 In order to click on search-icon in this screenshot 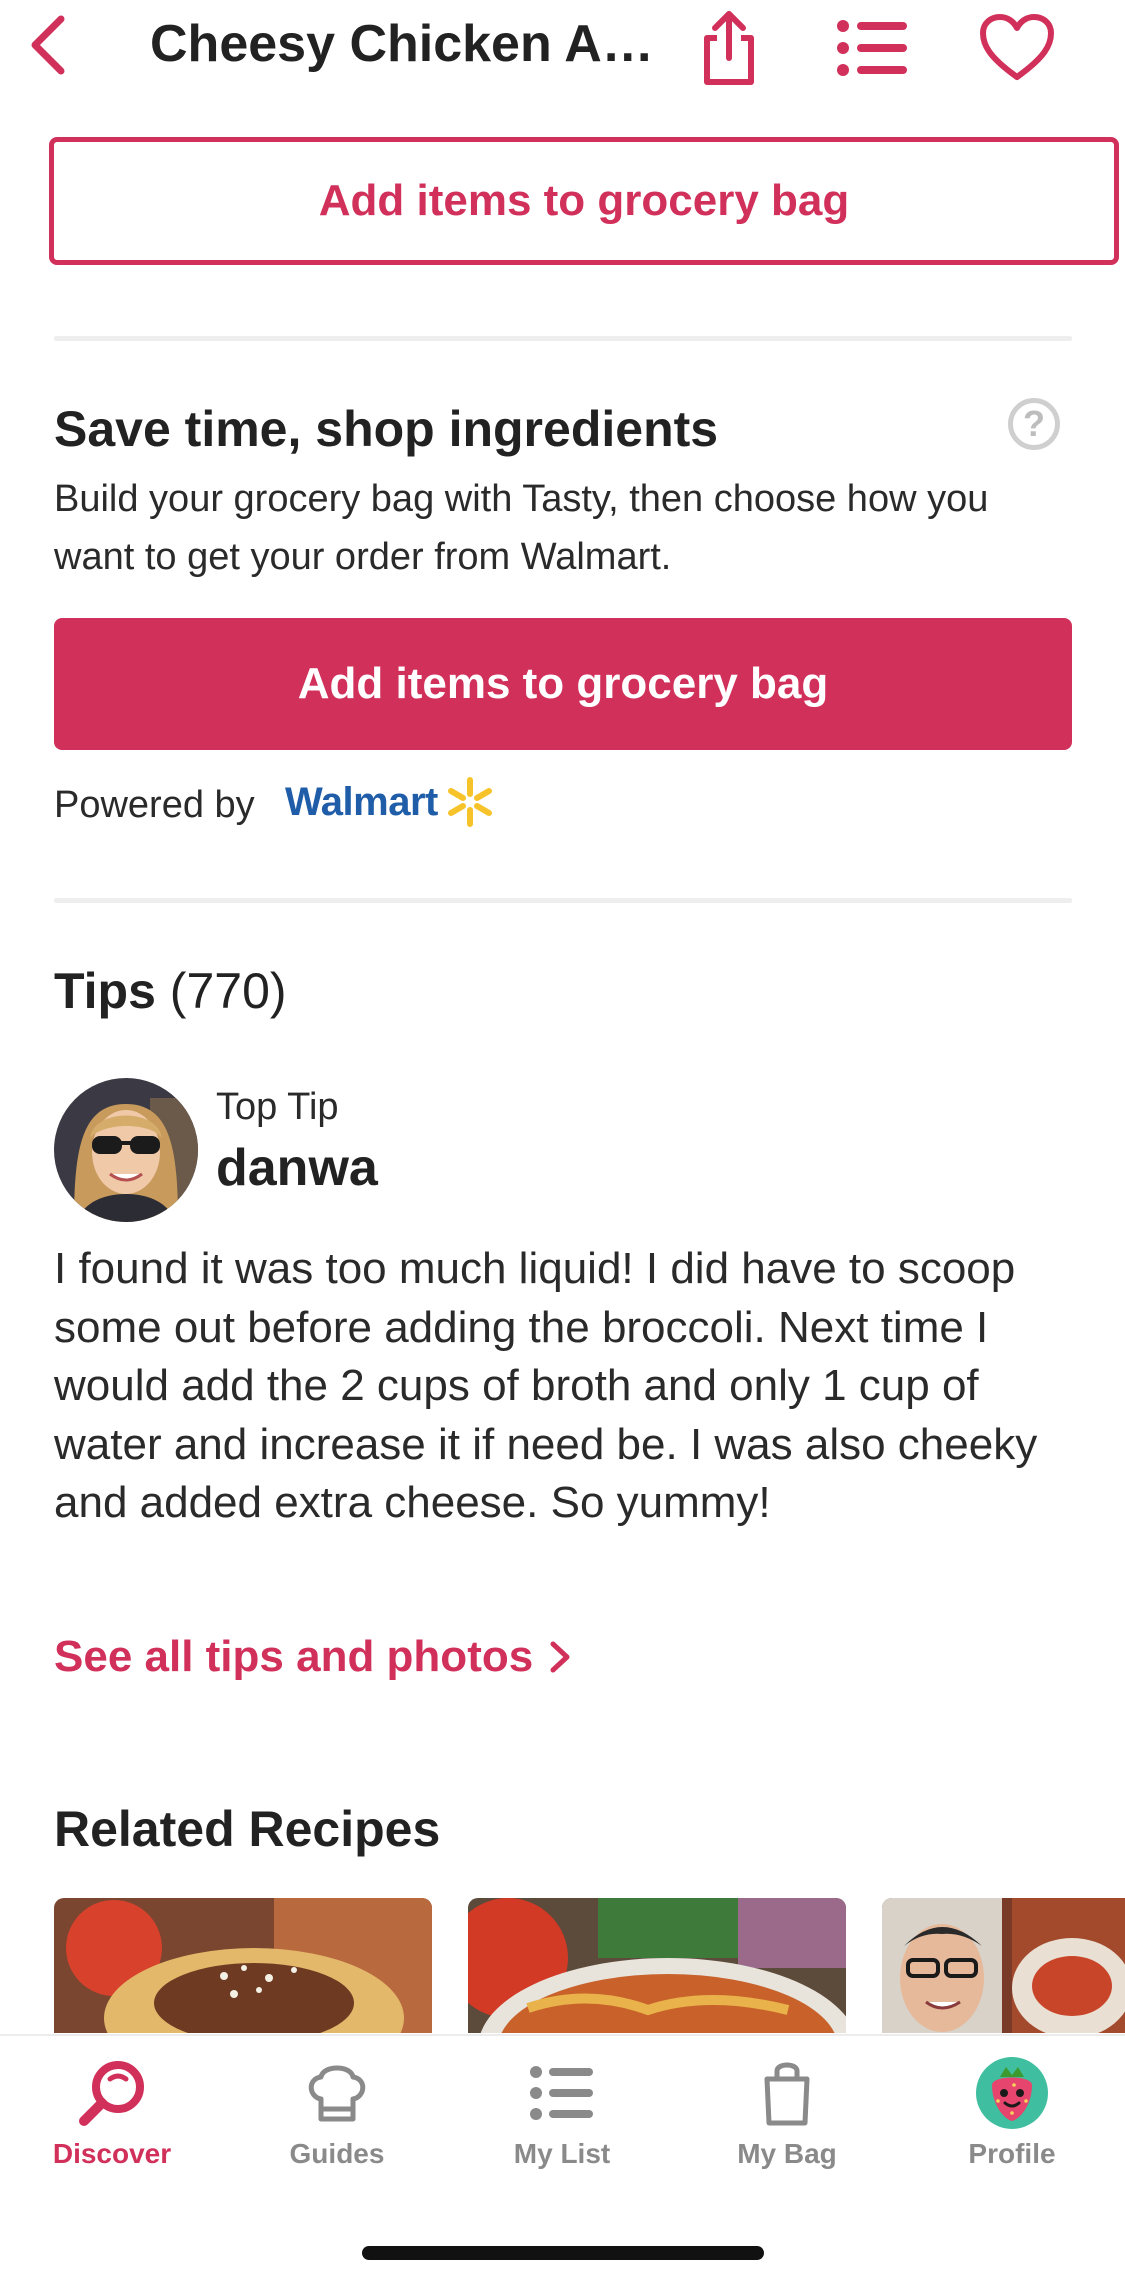, I will do `click(112, 2093)`.